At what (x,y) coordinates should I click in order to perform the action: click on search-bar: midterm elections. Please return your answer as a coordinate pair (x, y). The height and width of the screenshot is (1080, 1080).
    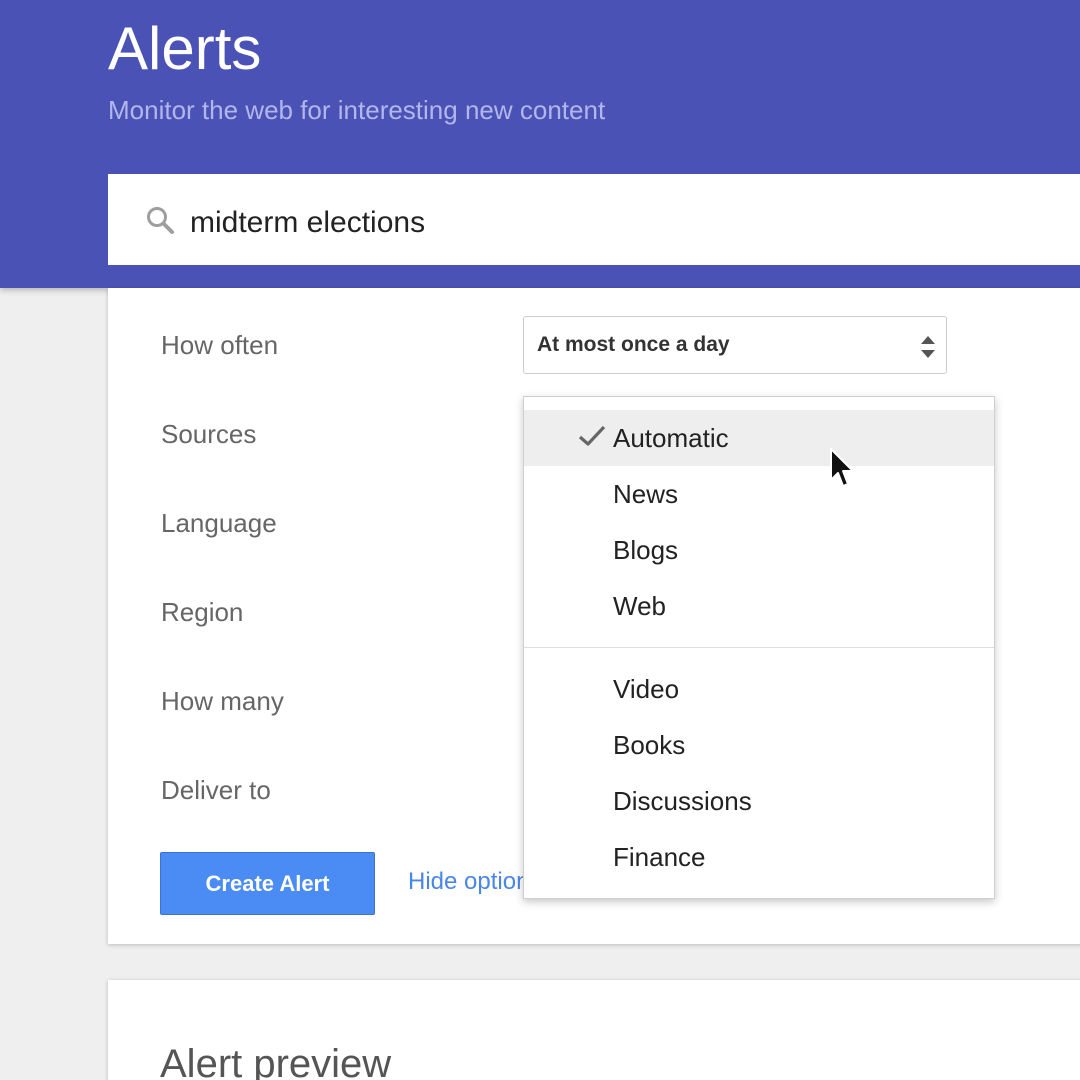
    Looking at the image, I should click on (594, 219).